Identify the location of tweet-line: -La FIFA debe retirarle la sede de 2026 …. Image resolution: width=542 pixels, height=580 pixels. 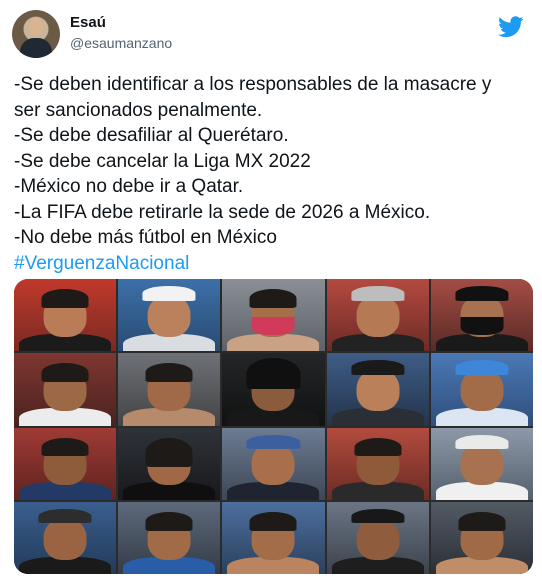
(222, 212).